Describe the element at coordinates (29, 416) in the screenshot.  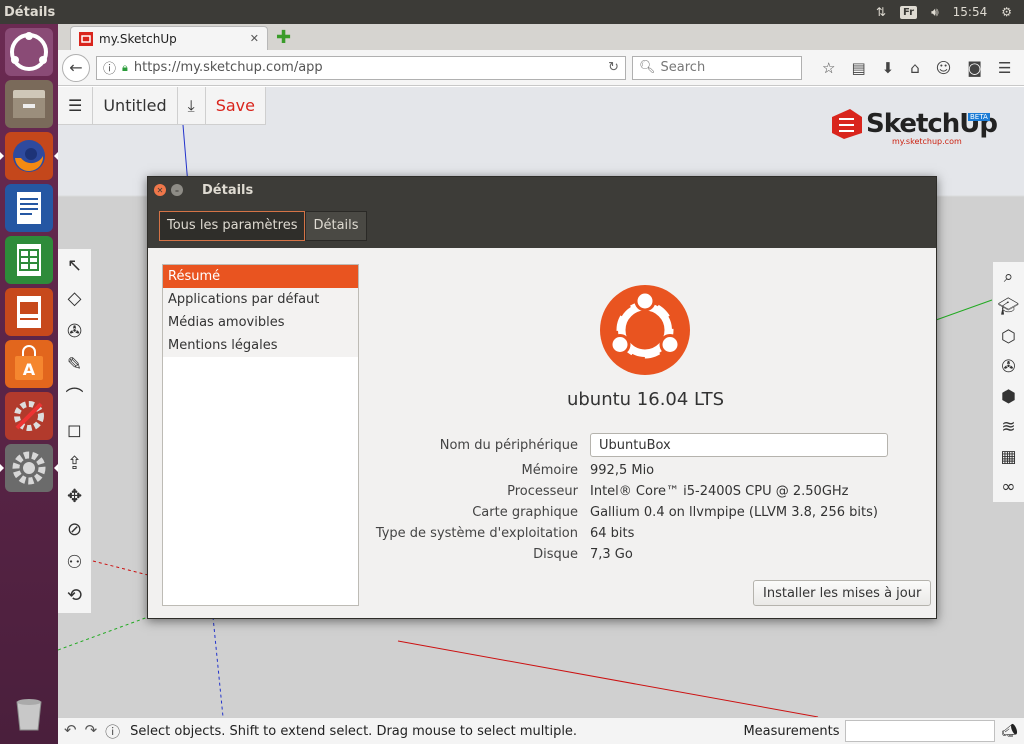
I see `system-tools-icon` at that location.